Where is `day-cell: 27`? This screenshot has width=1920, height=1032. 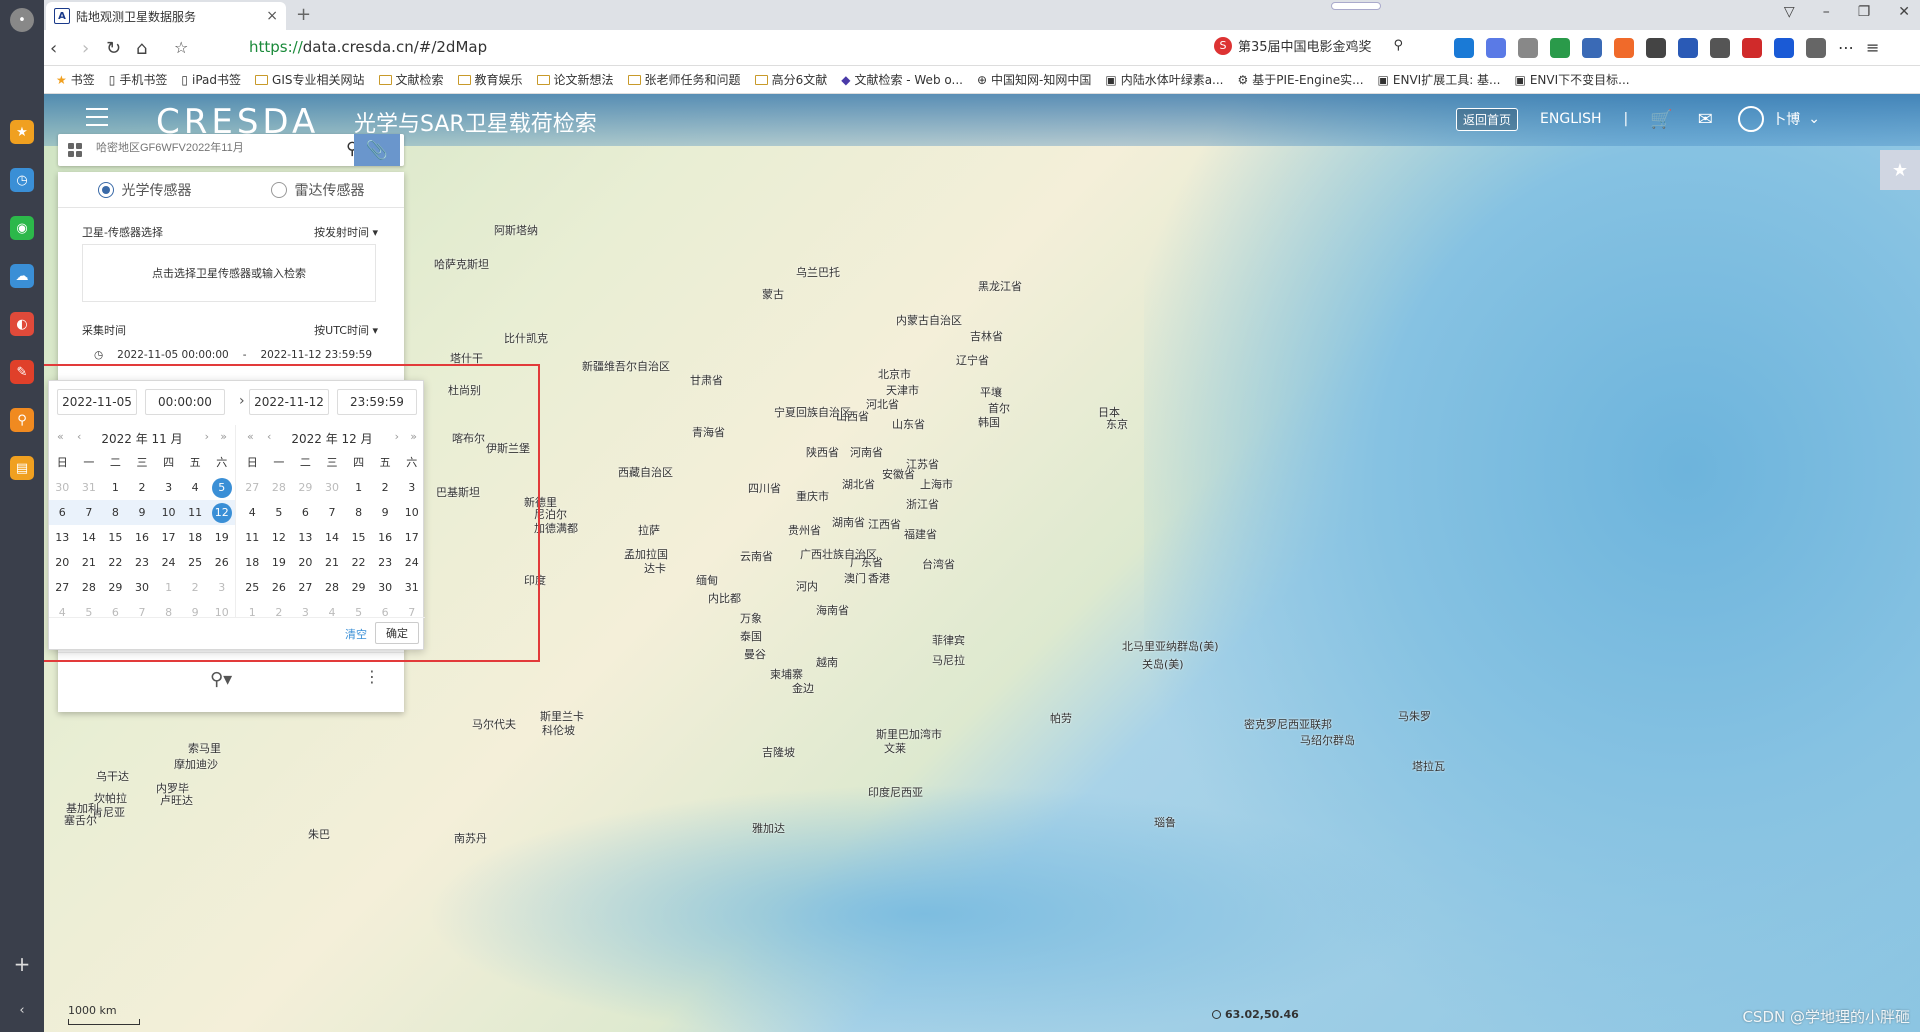
day-cell: 27 is located at coordinates (252, 487).